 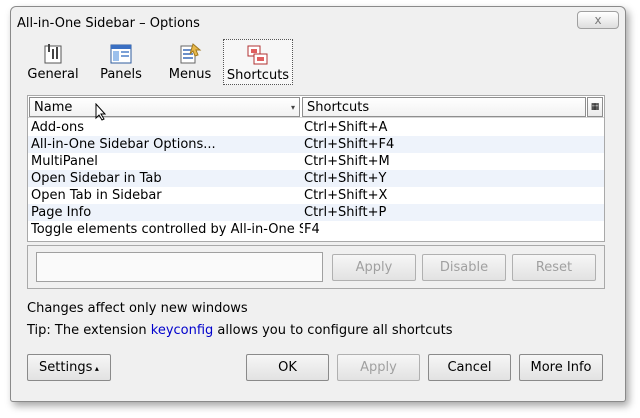 I want to click on tab-label: General, so click(x=53, y=74).